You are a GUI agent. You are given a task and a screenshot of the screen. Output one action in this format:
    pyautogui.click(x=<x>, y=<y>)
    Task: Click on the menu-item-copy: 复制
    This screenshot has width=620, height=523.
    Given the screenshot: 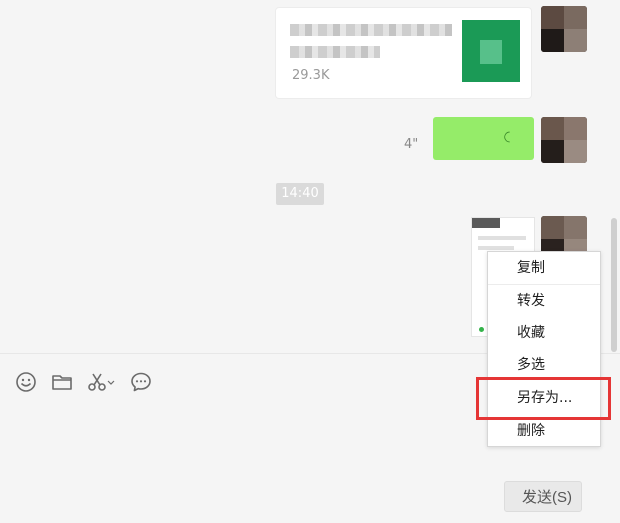 What is the action you would take?
    pyautogui.click(x=544, y=268)
    